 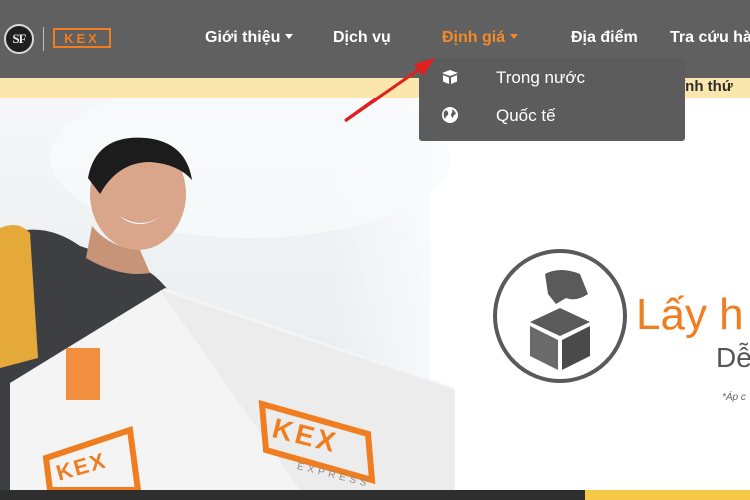 I want to click on dropdown-item-label: Quốc tế, so click(x=526, y=115).